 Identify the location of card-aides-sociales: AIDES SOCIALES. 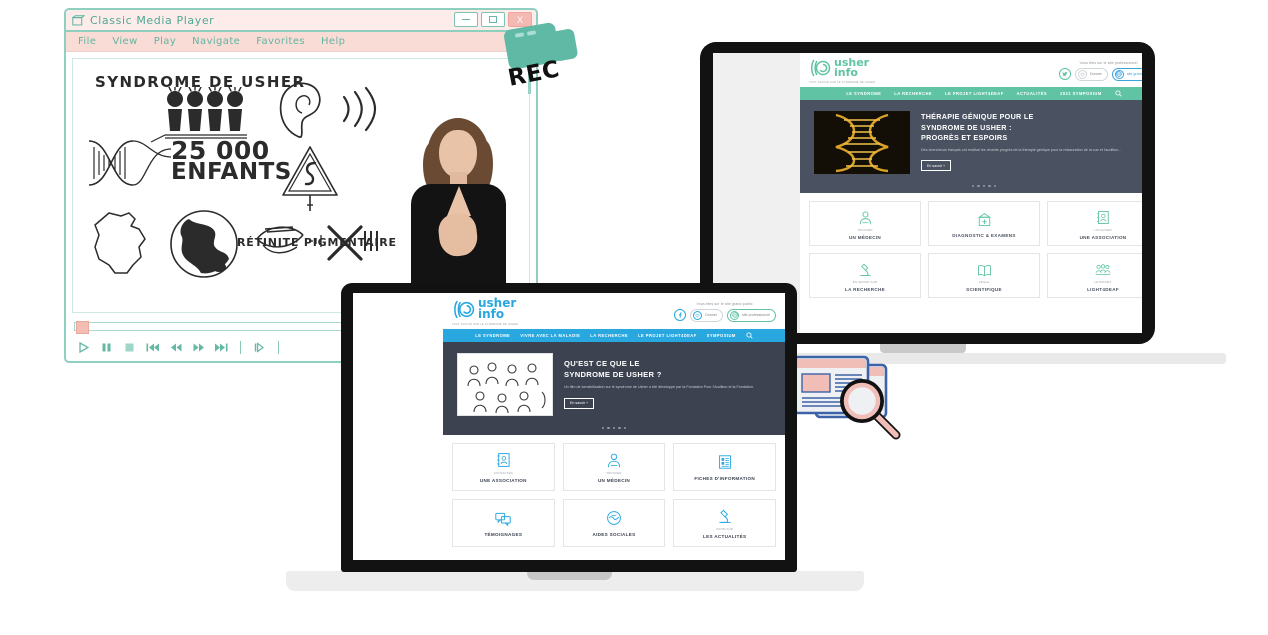
(614, 523).